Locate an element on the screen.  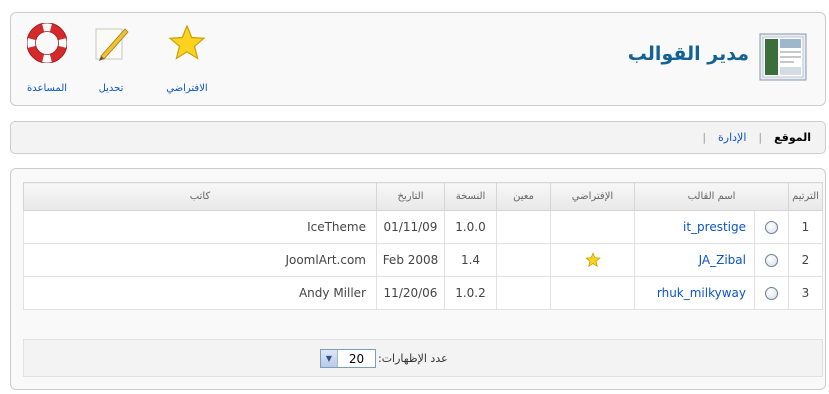
display-limit: عدد الإظهارات: ▼ 20 is located at coordinates (384, 358).